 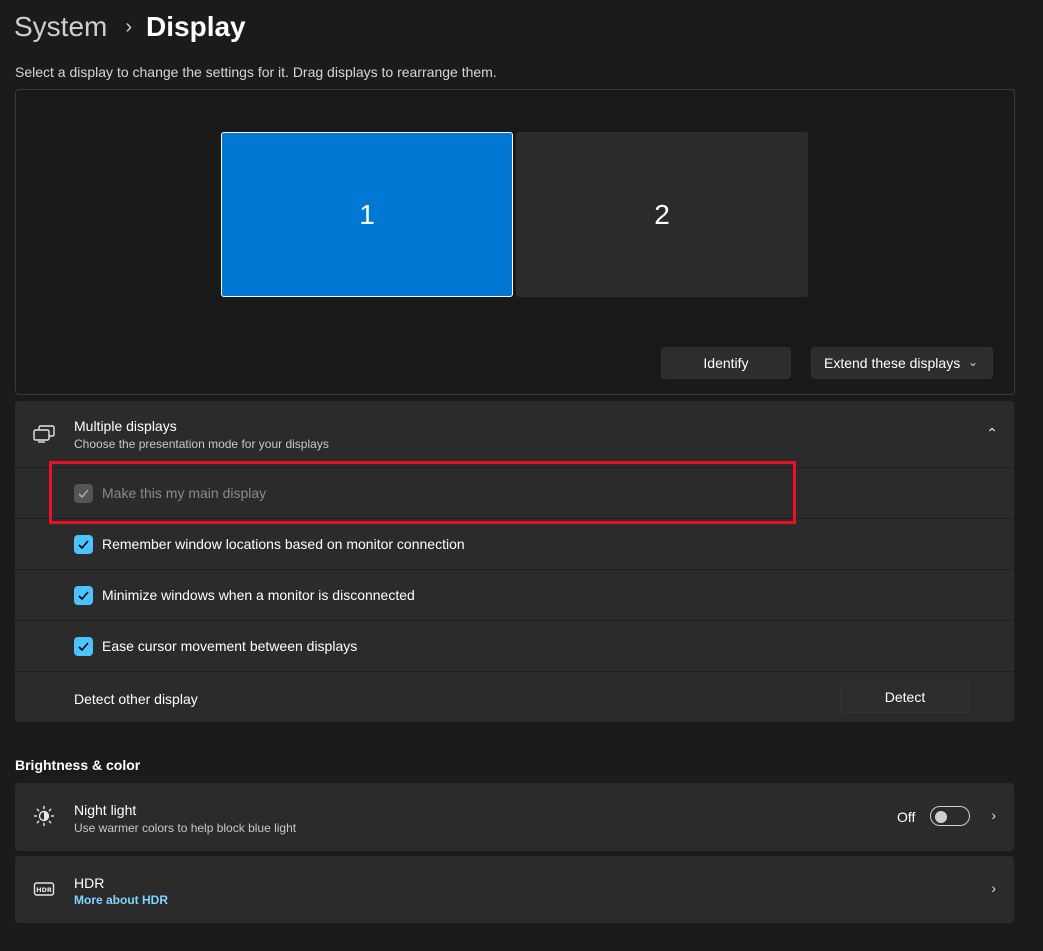 I want to click on monitor-number: 1, so click(x=367, y=214).